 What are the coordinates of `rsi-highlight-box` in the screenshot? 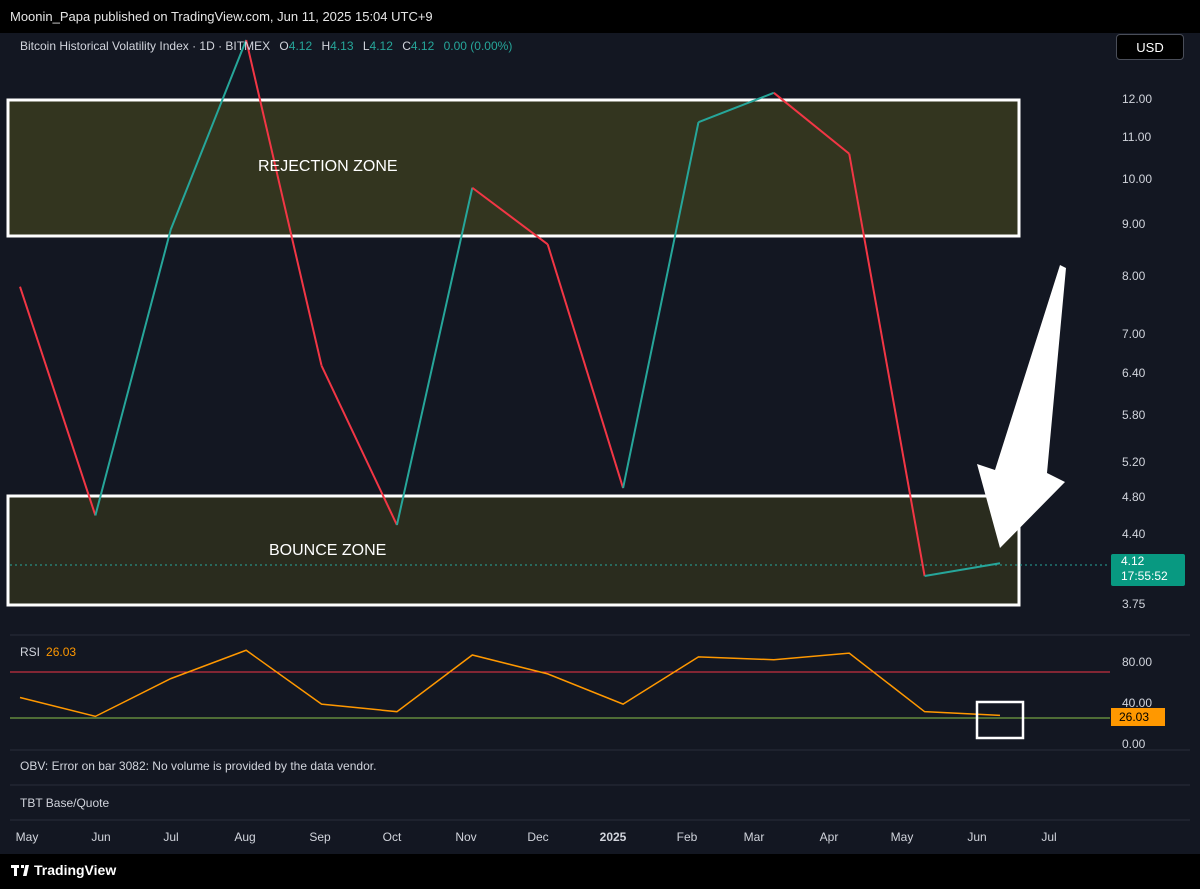 It's located at (1000, 720).